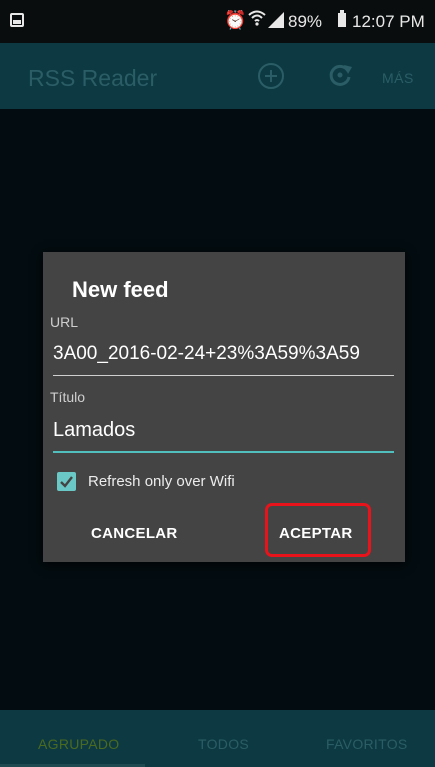 This screenshot has height=767, width=435. I want to click on status-bar: ⏰ 89% 12:07 PM, so click(217, 21).